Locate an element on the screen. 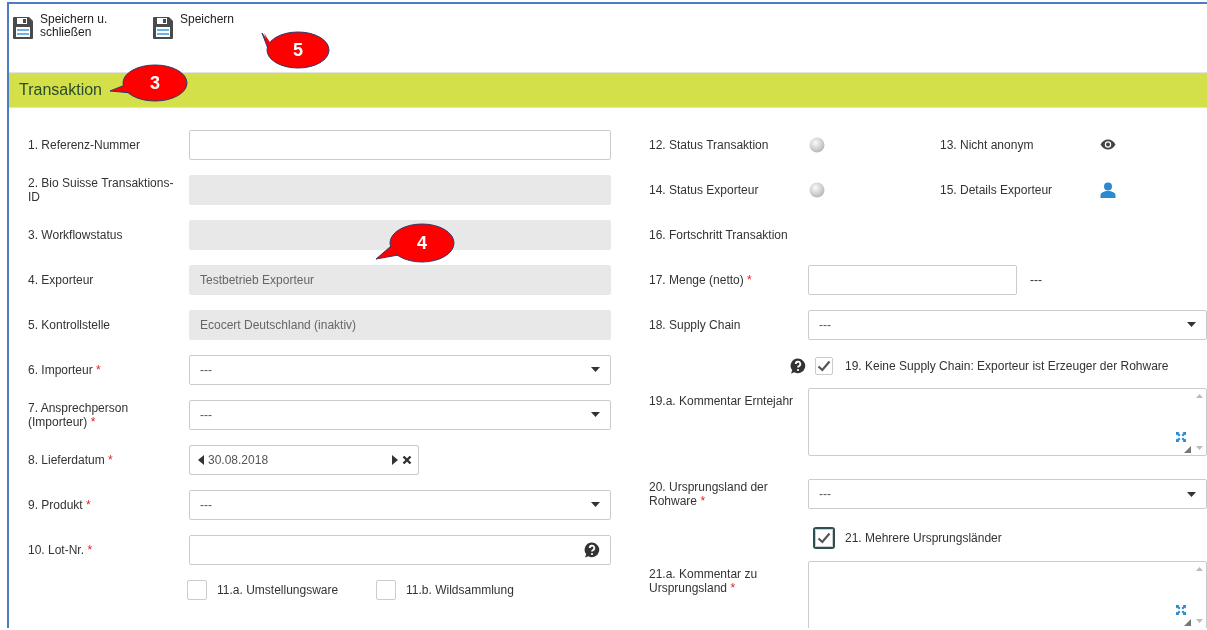 Image resolution: width=1207 pixels, height=630 pixels. field-label: 8. Lieferdatum * is located at coordinates (71, 459).